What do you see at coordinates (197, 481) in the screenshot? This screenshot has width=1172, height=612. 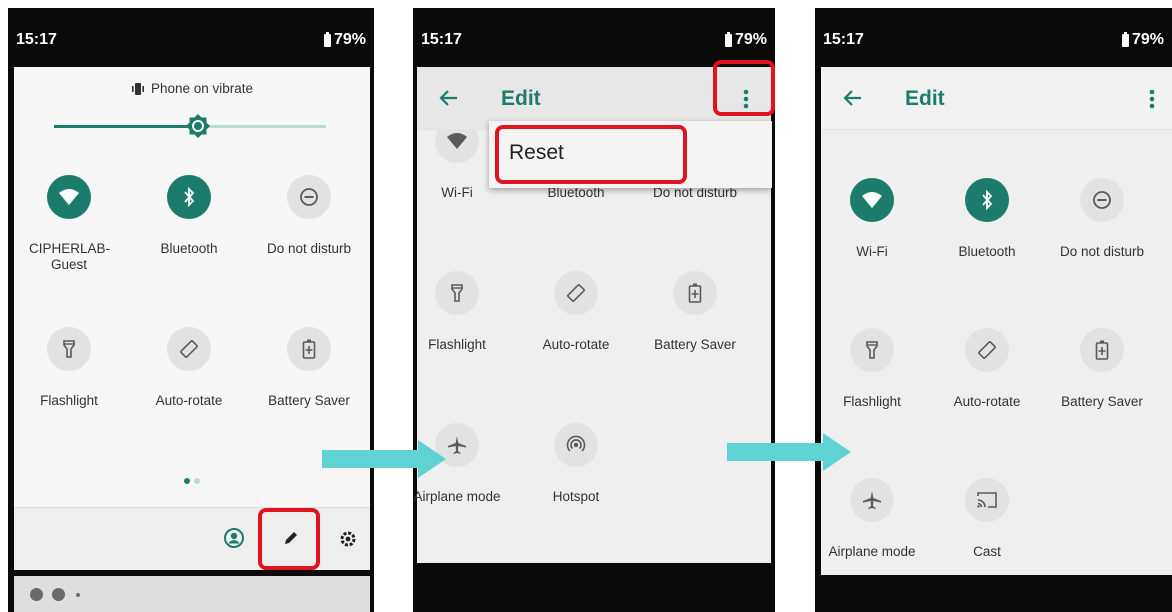 I see `page-dot` at bounding box center [197, 481].